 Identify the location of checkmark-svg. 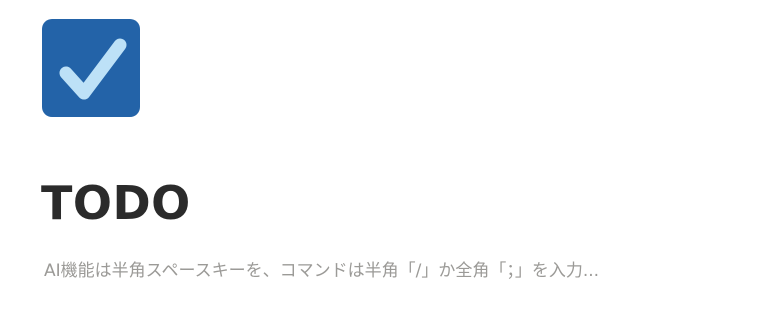
(93, 69).